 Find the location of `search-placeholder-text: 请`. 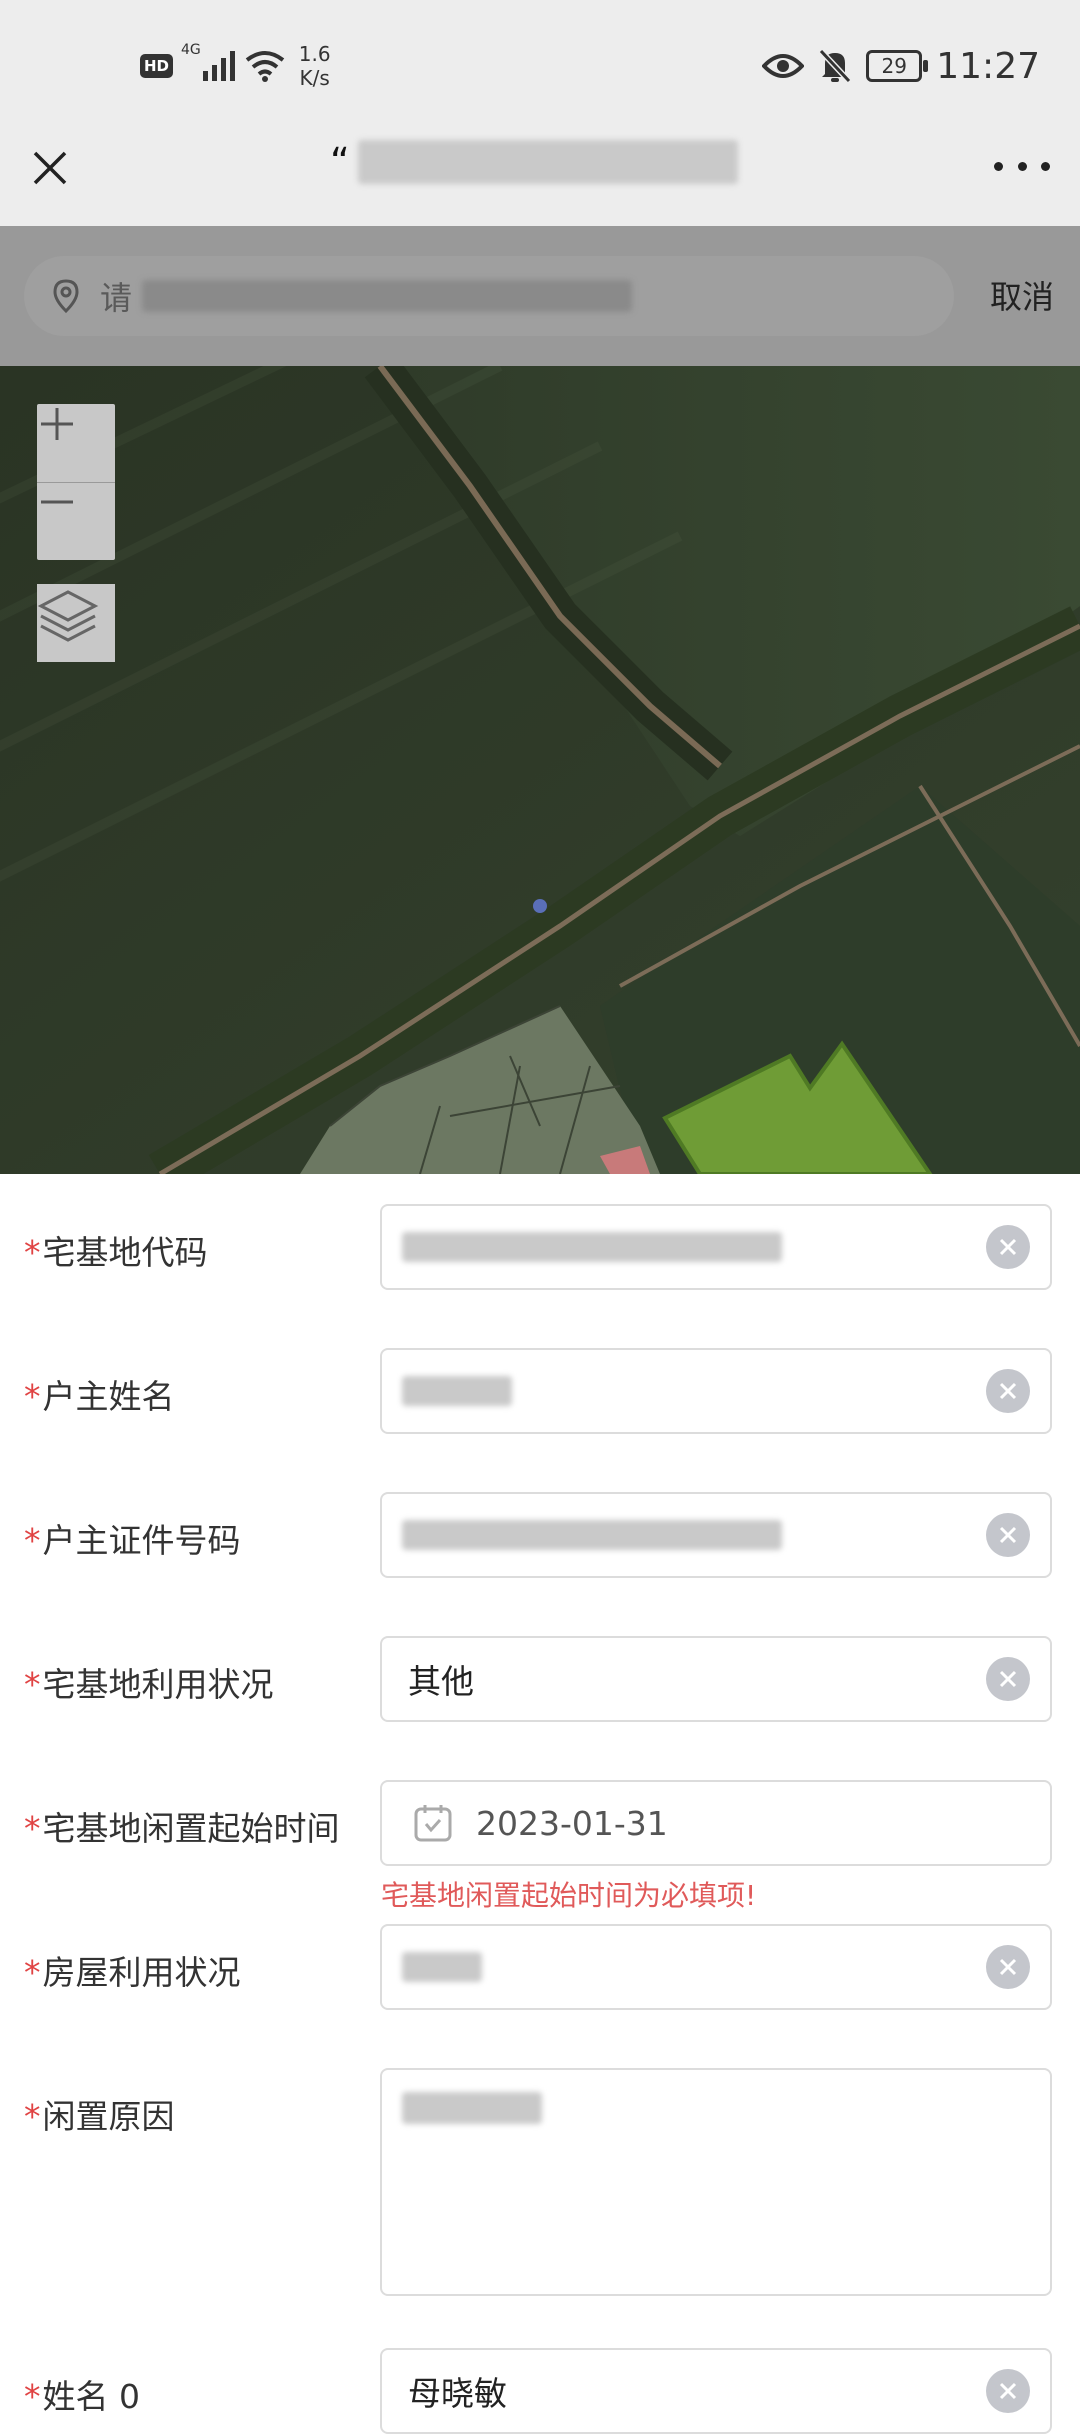

search-placeholder-text: 请 is located at coordinates (116, 298).